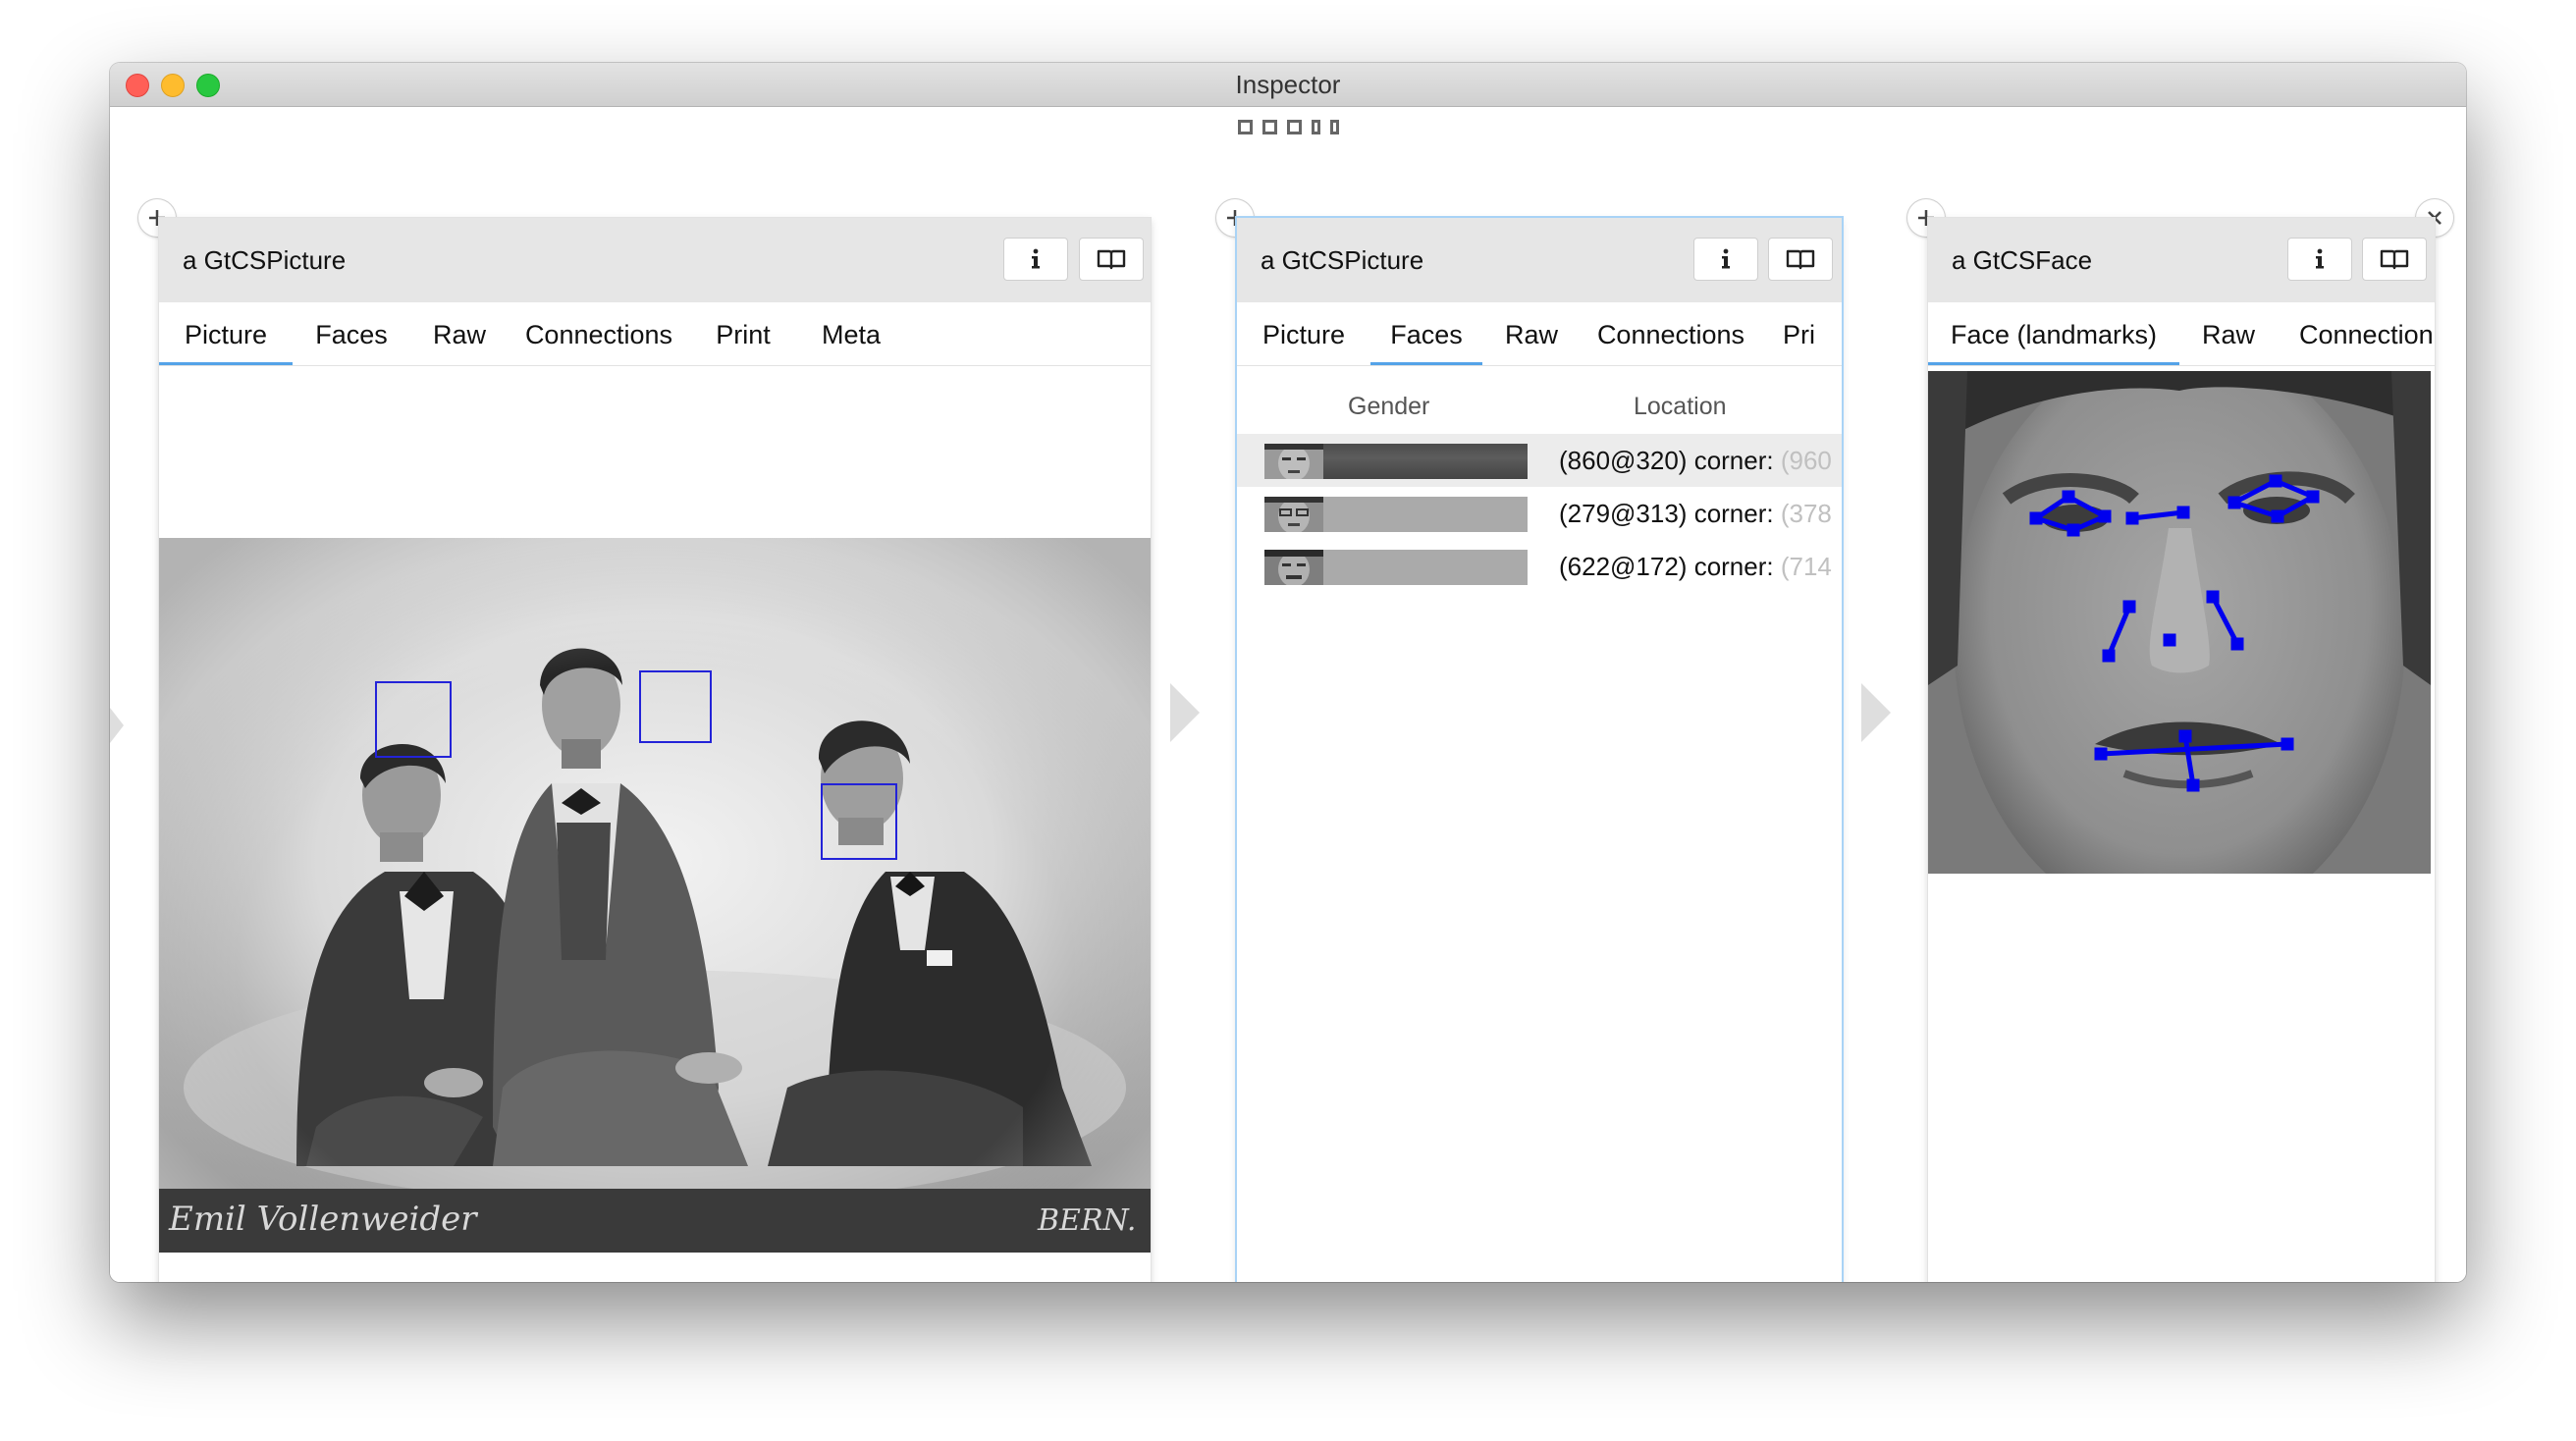  I want to click on face-row: (860@320) corner: (960, so click(1539, 461).